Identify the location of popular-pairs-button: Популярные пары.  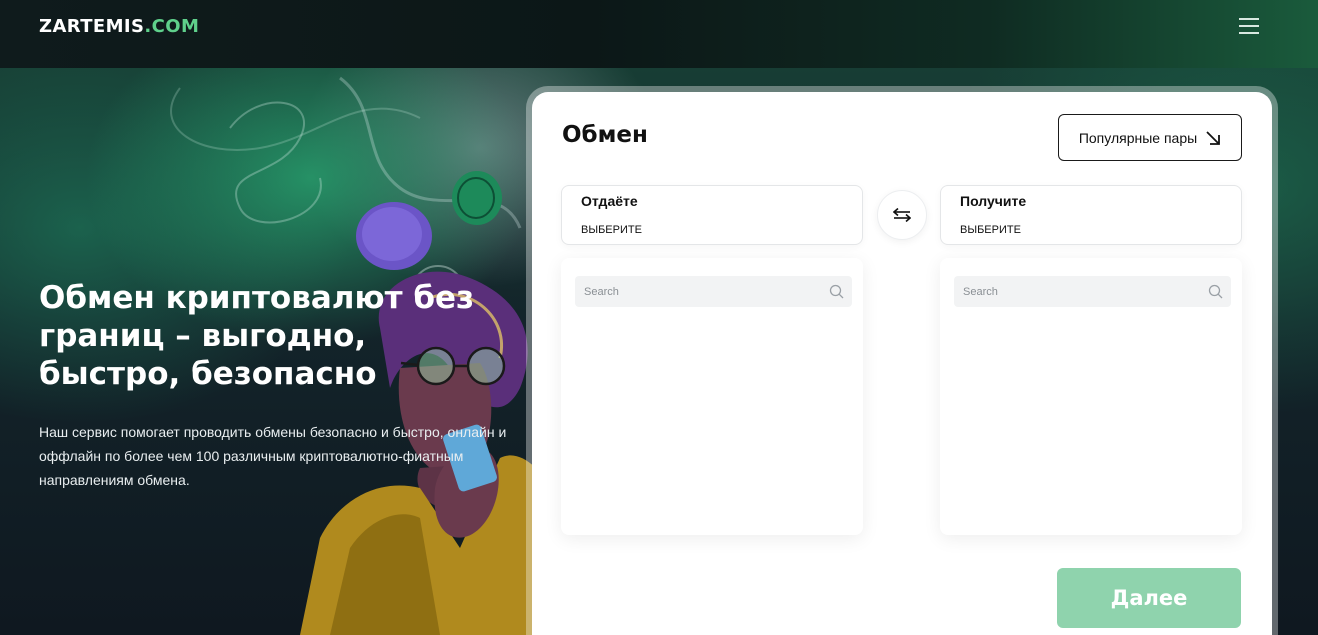
(1150, 137).